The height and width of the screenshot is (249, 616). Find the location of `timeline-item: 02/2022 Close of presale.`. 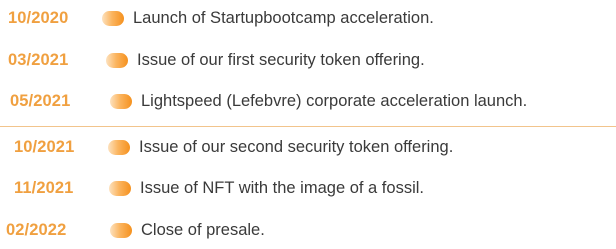

timeline-item: 02/2022 Close of presale. is located at coordinates (135, 230).